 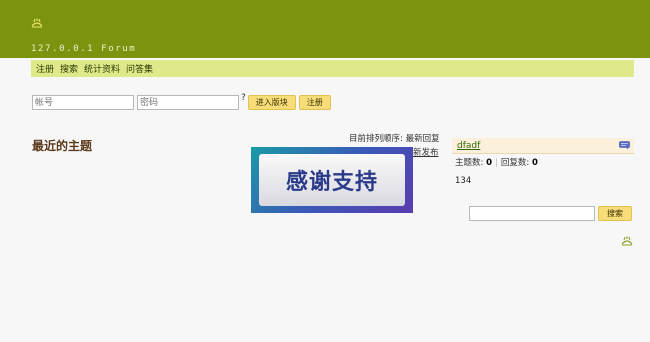 What do you see at coordinates (271, 102) in the screenshot?
I see `enter-board-button: 进入版块` at bounding box center [271, 102].